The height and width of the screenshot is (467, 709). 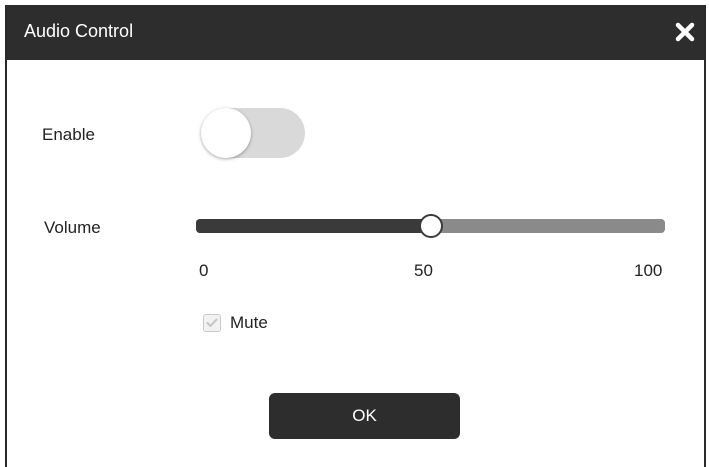 I want to click on close-icon, so click(x=685, y=32).